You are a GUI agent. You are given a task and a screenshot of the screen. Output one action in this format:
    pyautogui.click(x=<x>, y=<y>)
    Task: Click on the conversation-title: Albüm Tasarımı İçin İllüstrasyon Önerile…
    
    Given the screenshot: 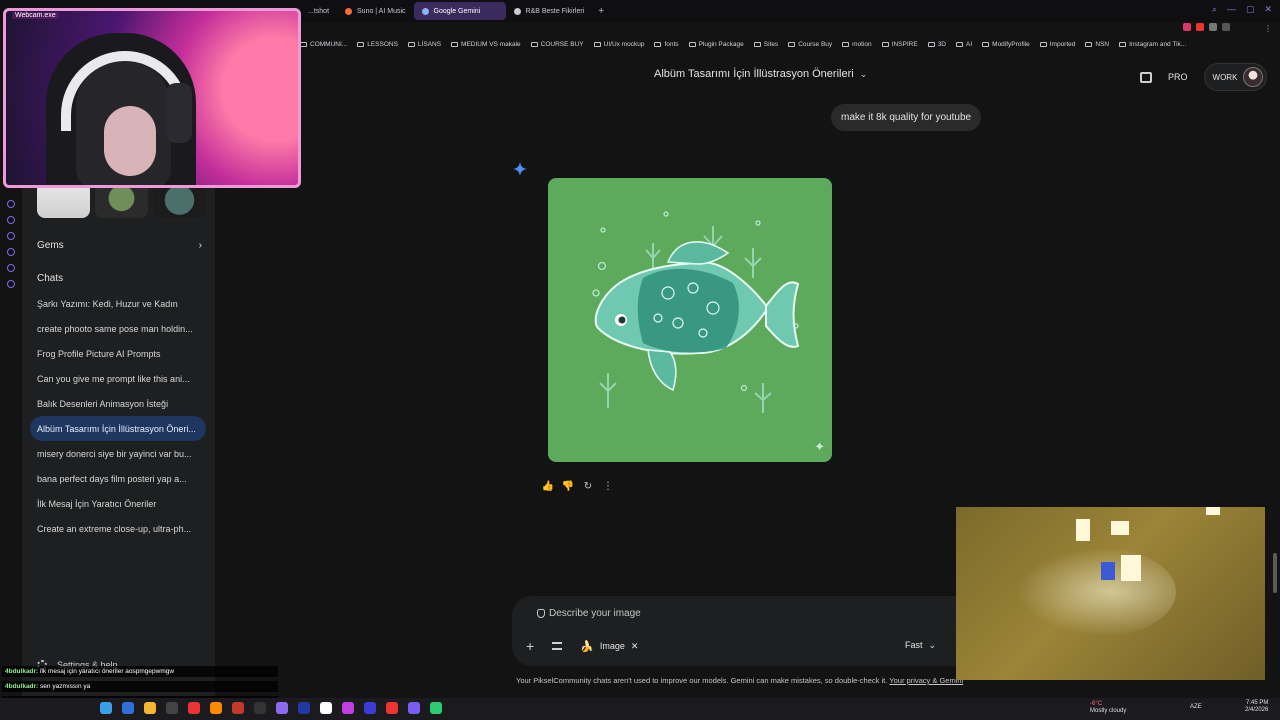 What is the action you would take?
    pyautogui.click(x=760, y=74)
    